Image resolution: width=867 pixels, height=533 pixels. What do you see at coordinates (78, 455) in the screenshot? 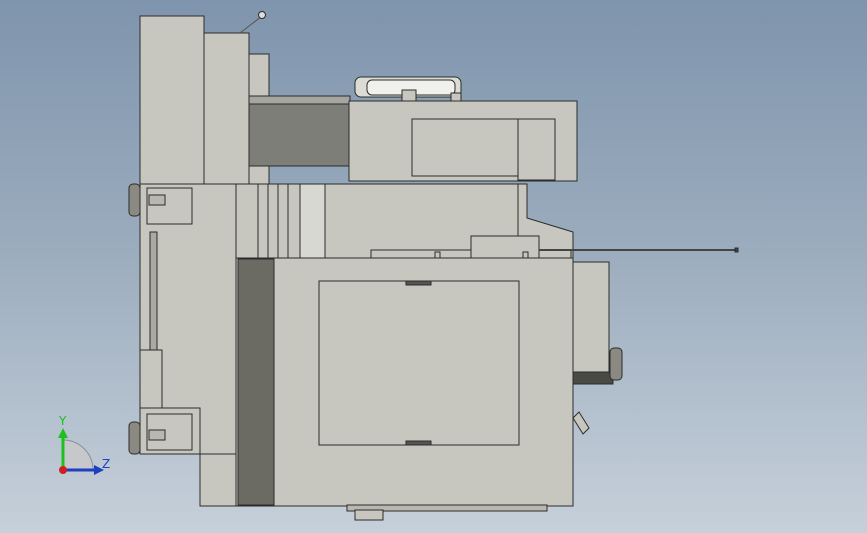
I see `triad-quarter-disc` at bounding box center [78, 455].